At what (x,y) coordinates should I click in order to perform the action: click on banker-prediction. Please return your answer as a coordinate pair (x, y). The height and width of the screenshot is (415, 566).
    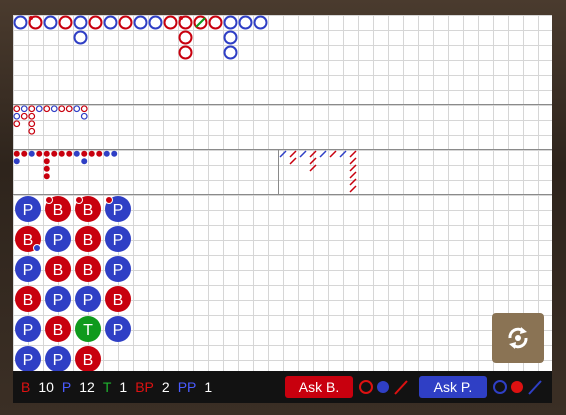
    Looking at the image, I should click on (383, 387).